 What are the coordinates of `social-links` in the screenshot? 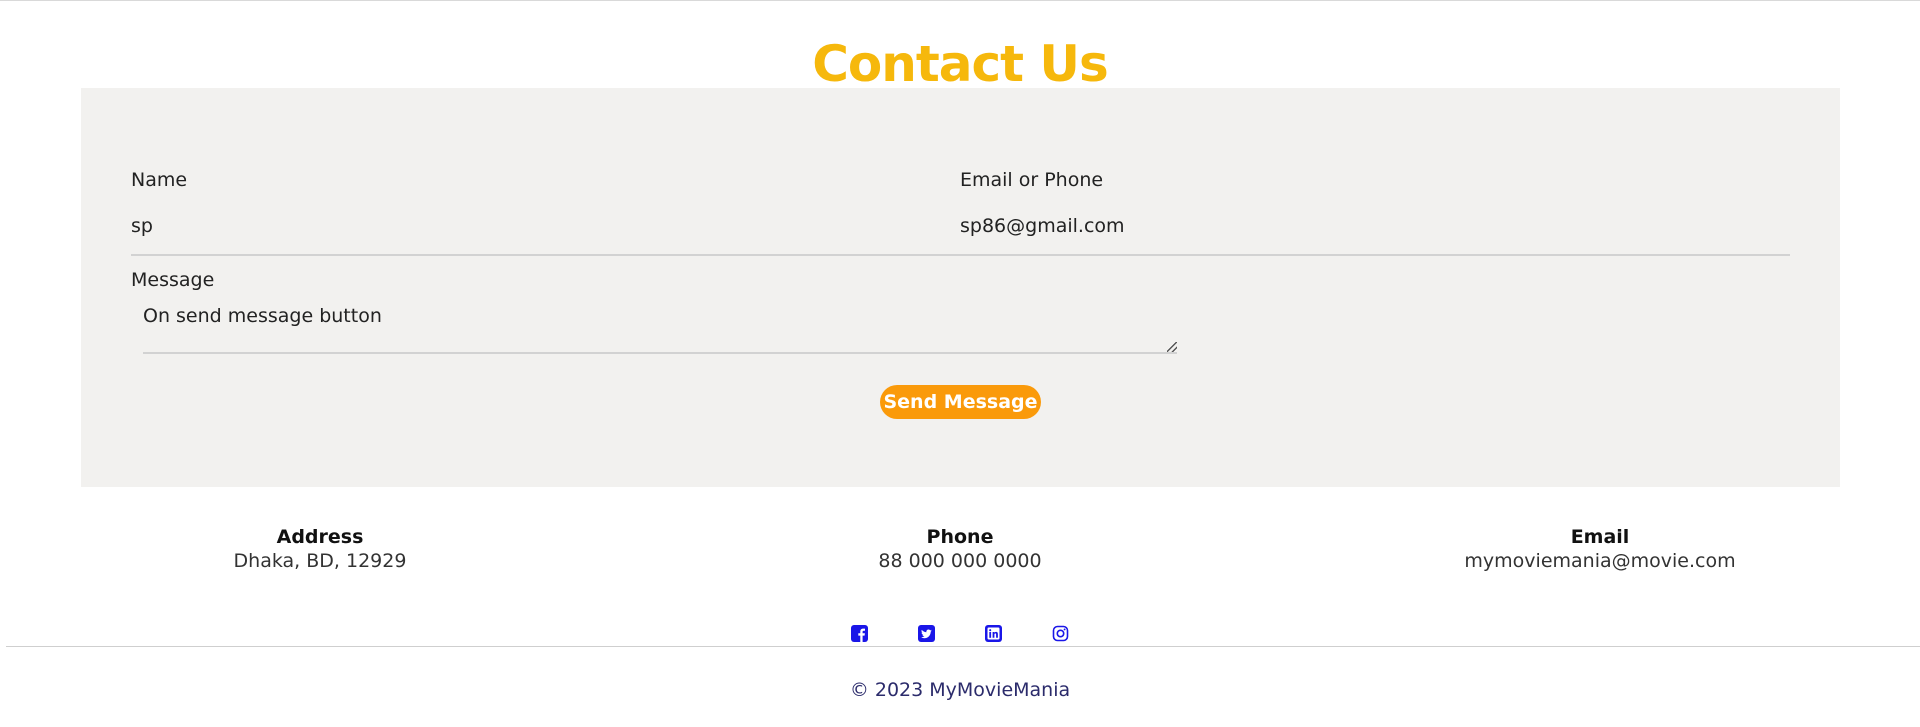 It's located at (960, 635).